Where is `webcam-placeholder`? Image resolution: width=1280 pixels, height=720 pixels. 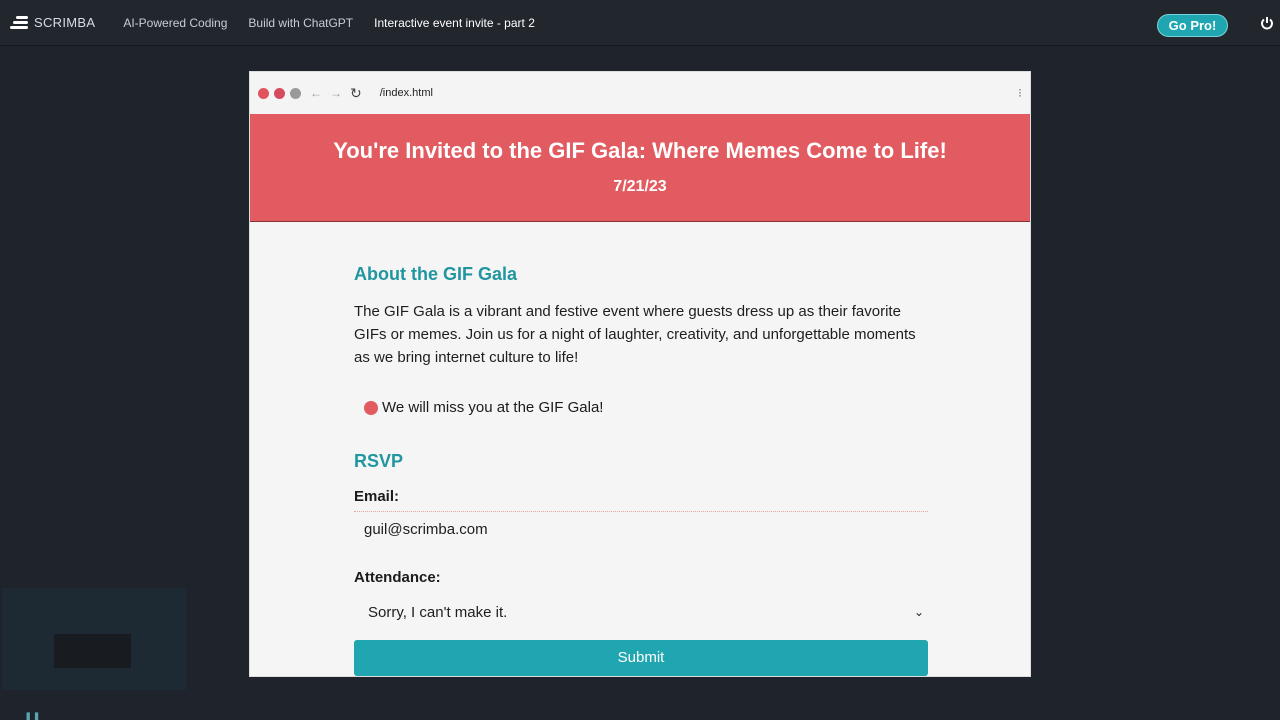
webcam-placeholder is located at coordinates (92, 651).